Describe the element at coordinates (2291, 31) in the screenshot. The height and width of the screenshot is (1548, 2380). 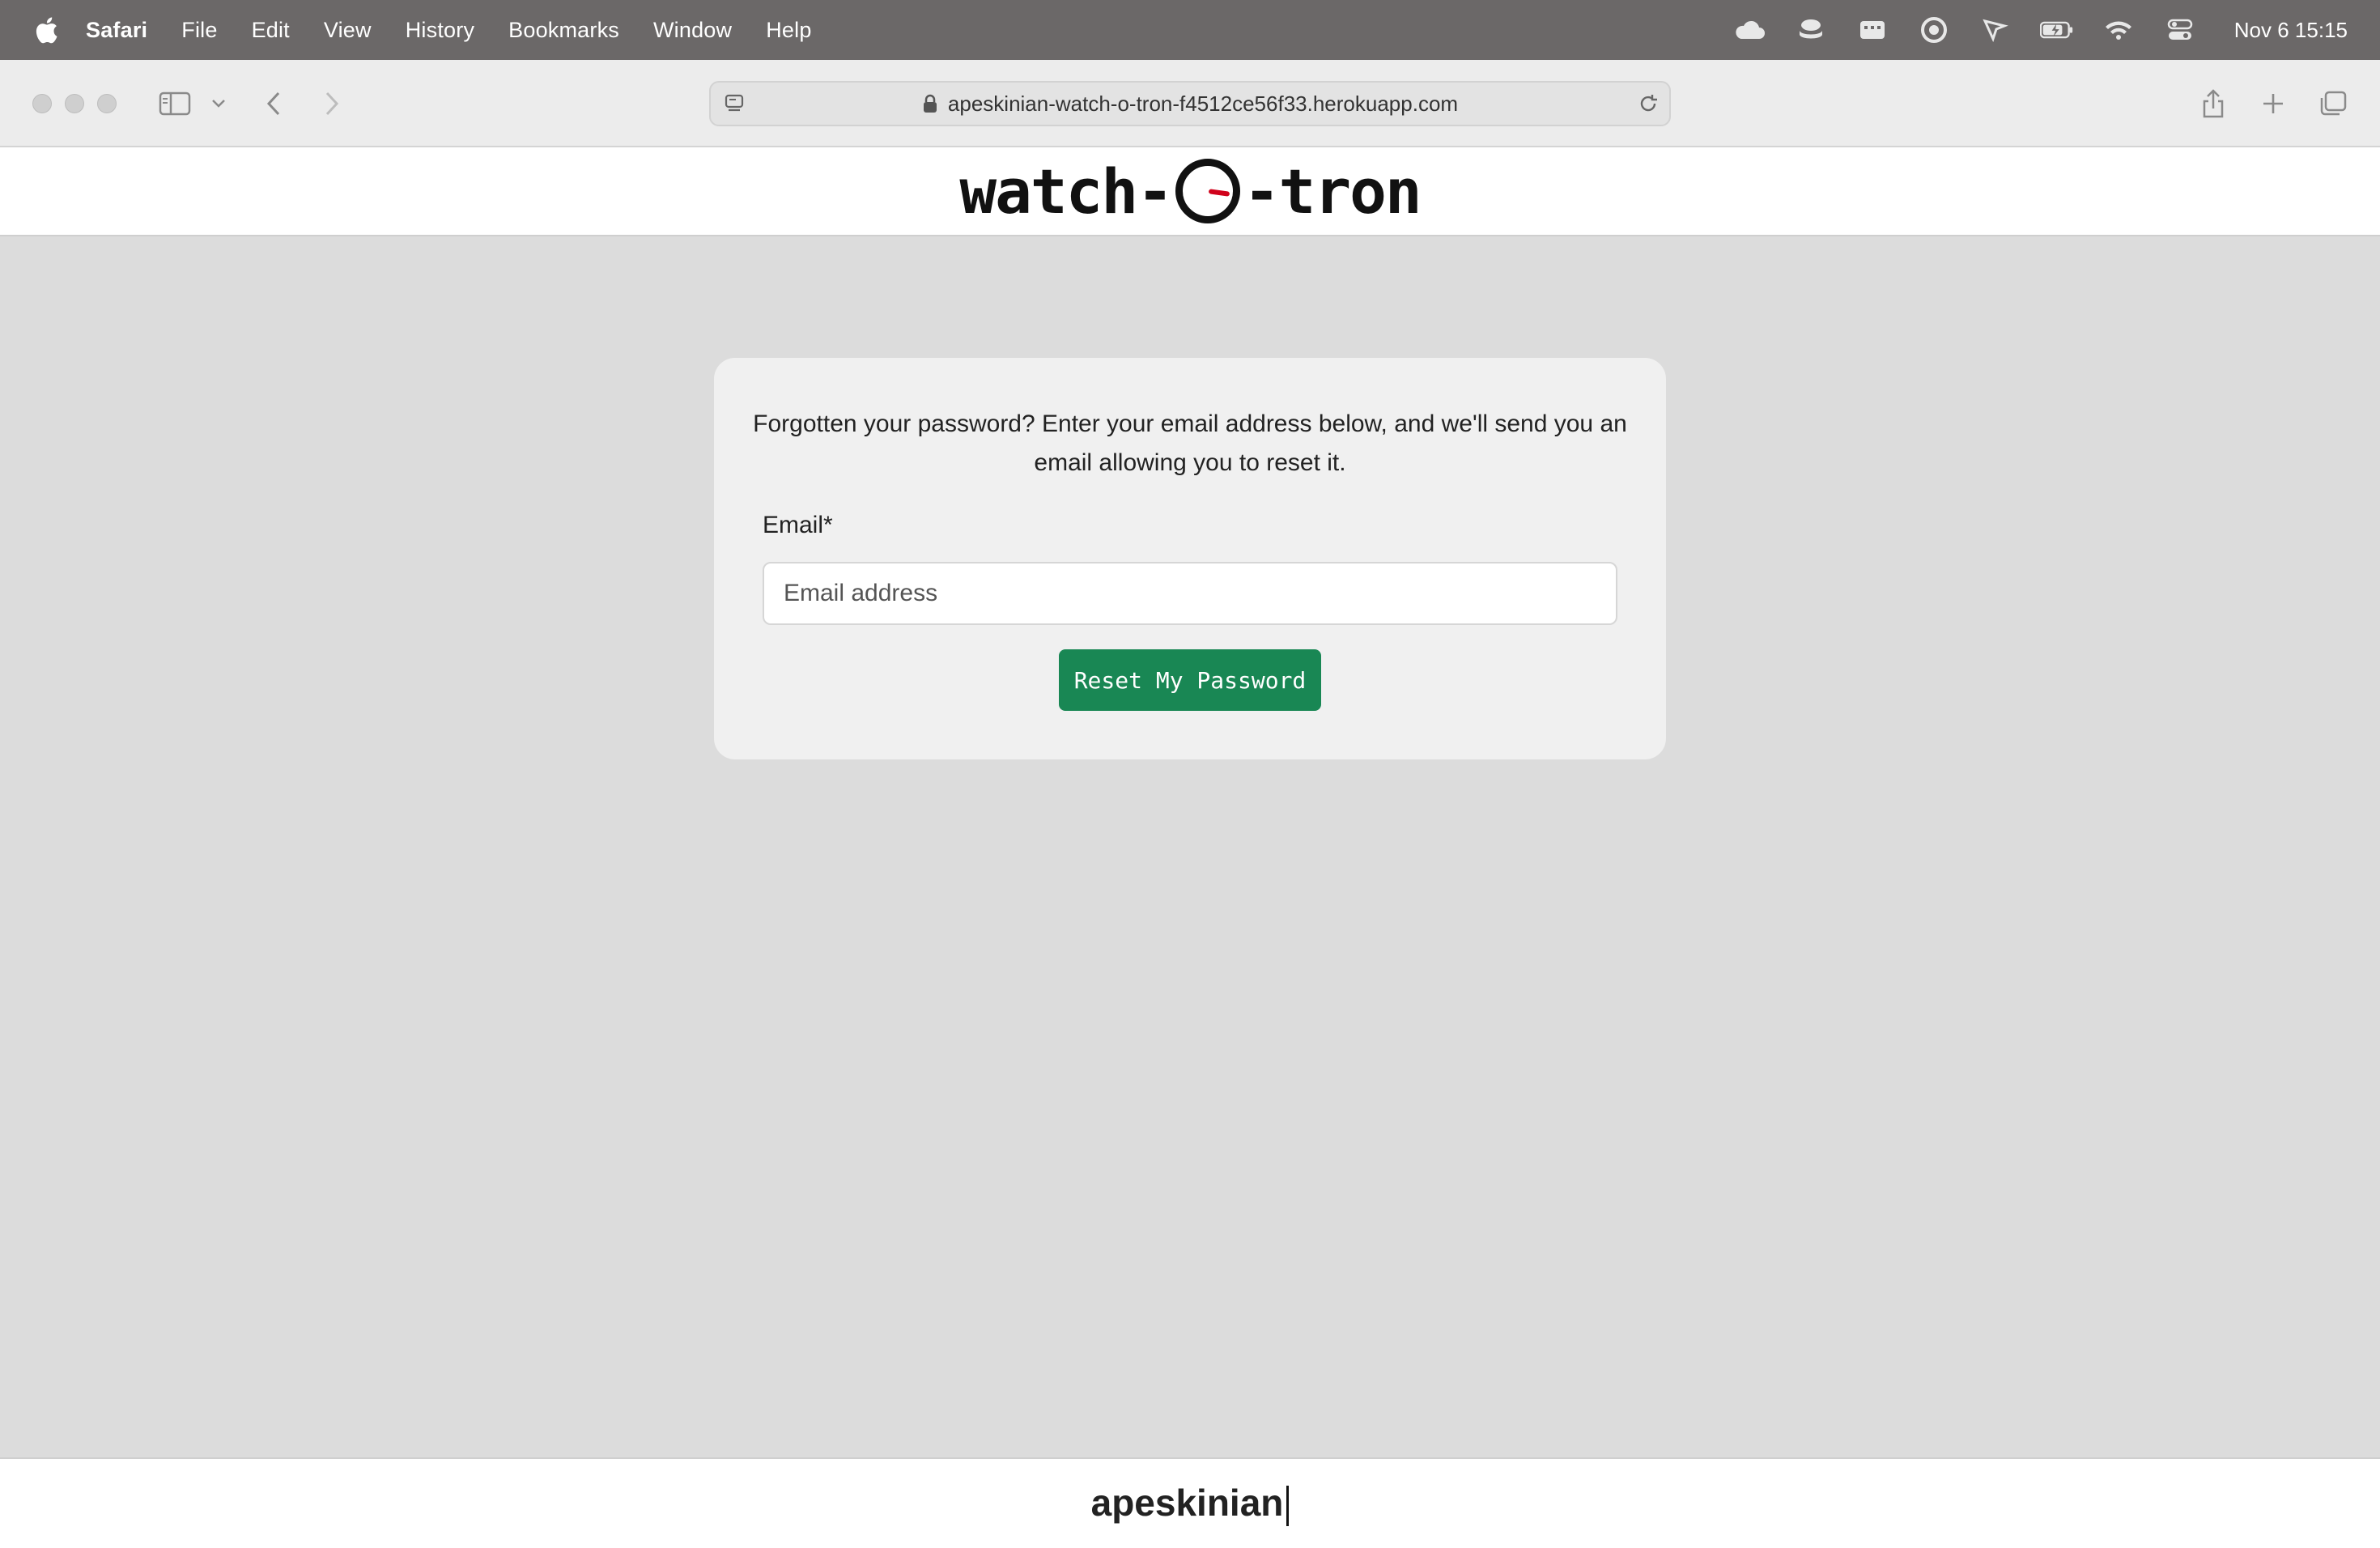
I see `menubar-clock: Nov 6 15:15` at that location.